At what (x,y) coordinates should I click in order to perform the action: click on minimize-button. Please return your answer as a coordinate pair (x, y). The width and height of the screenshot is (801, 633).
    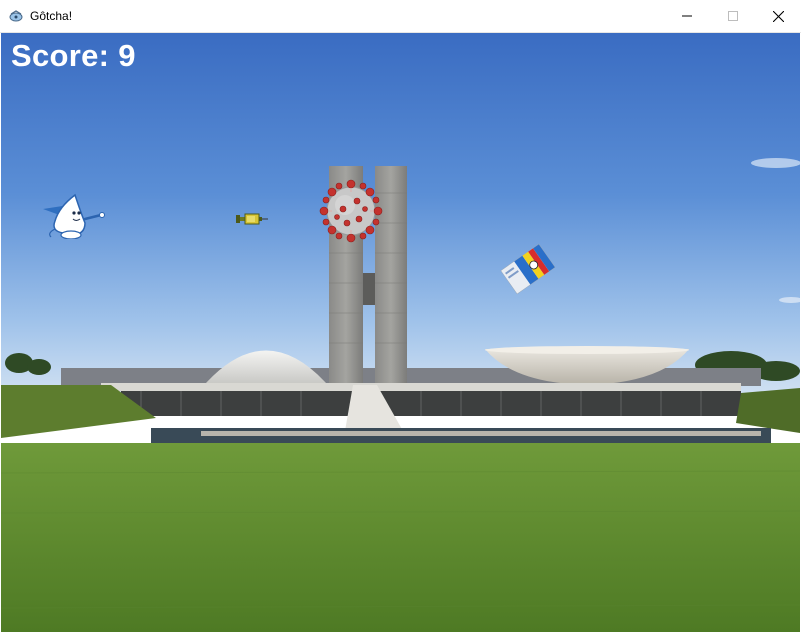
    Looking at the image, I should click on (687, 16).